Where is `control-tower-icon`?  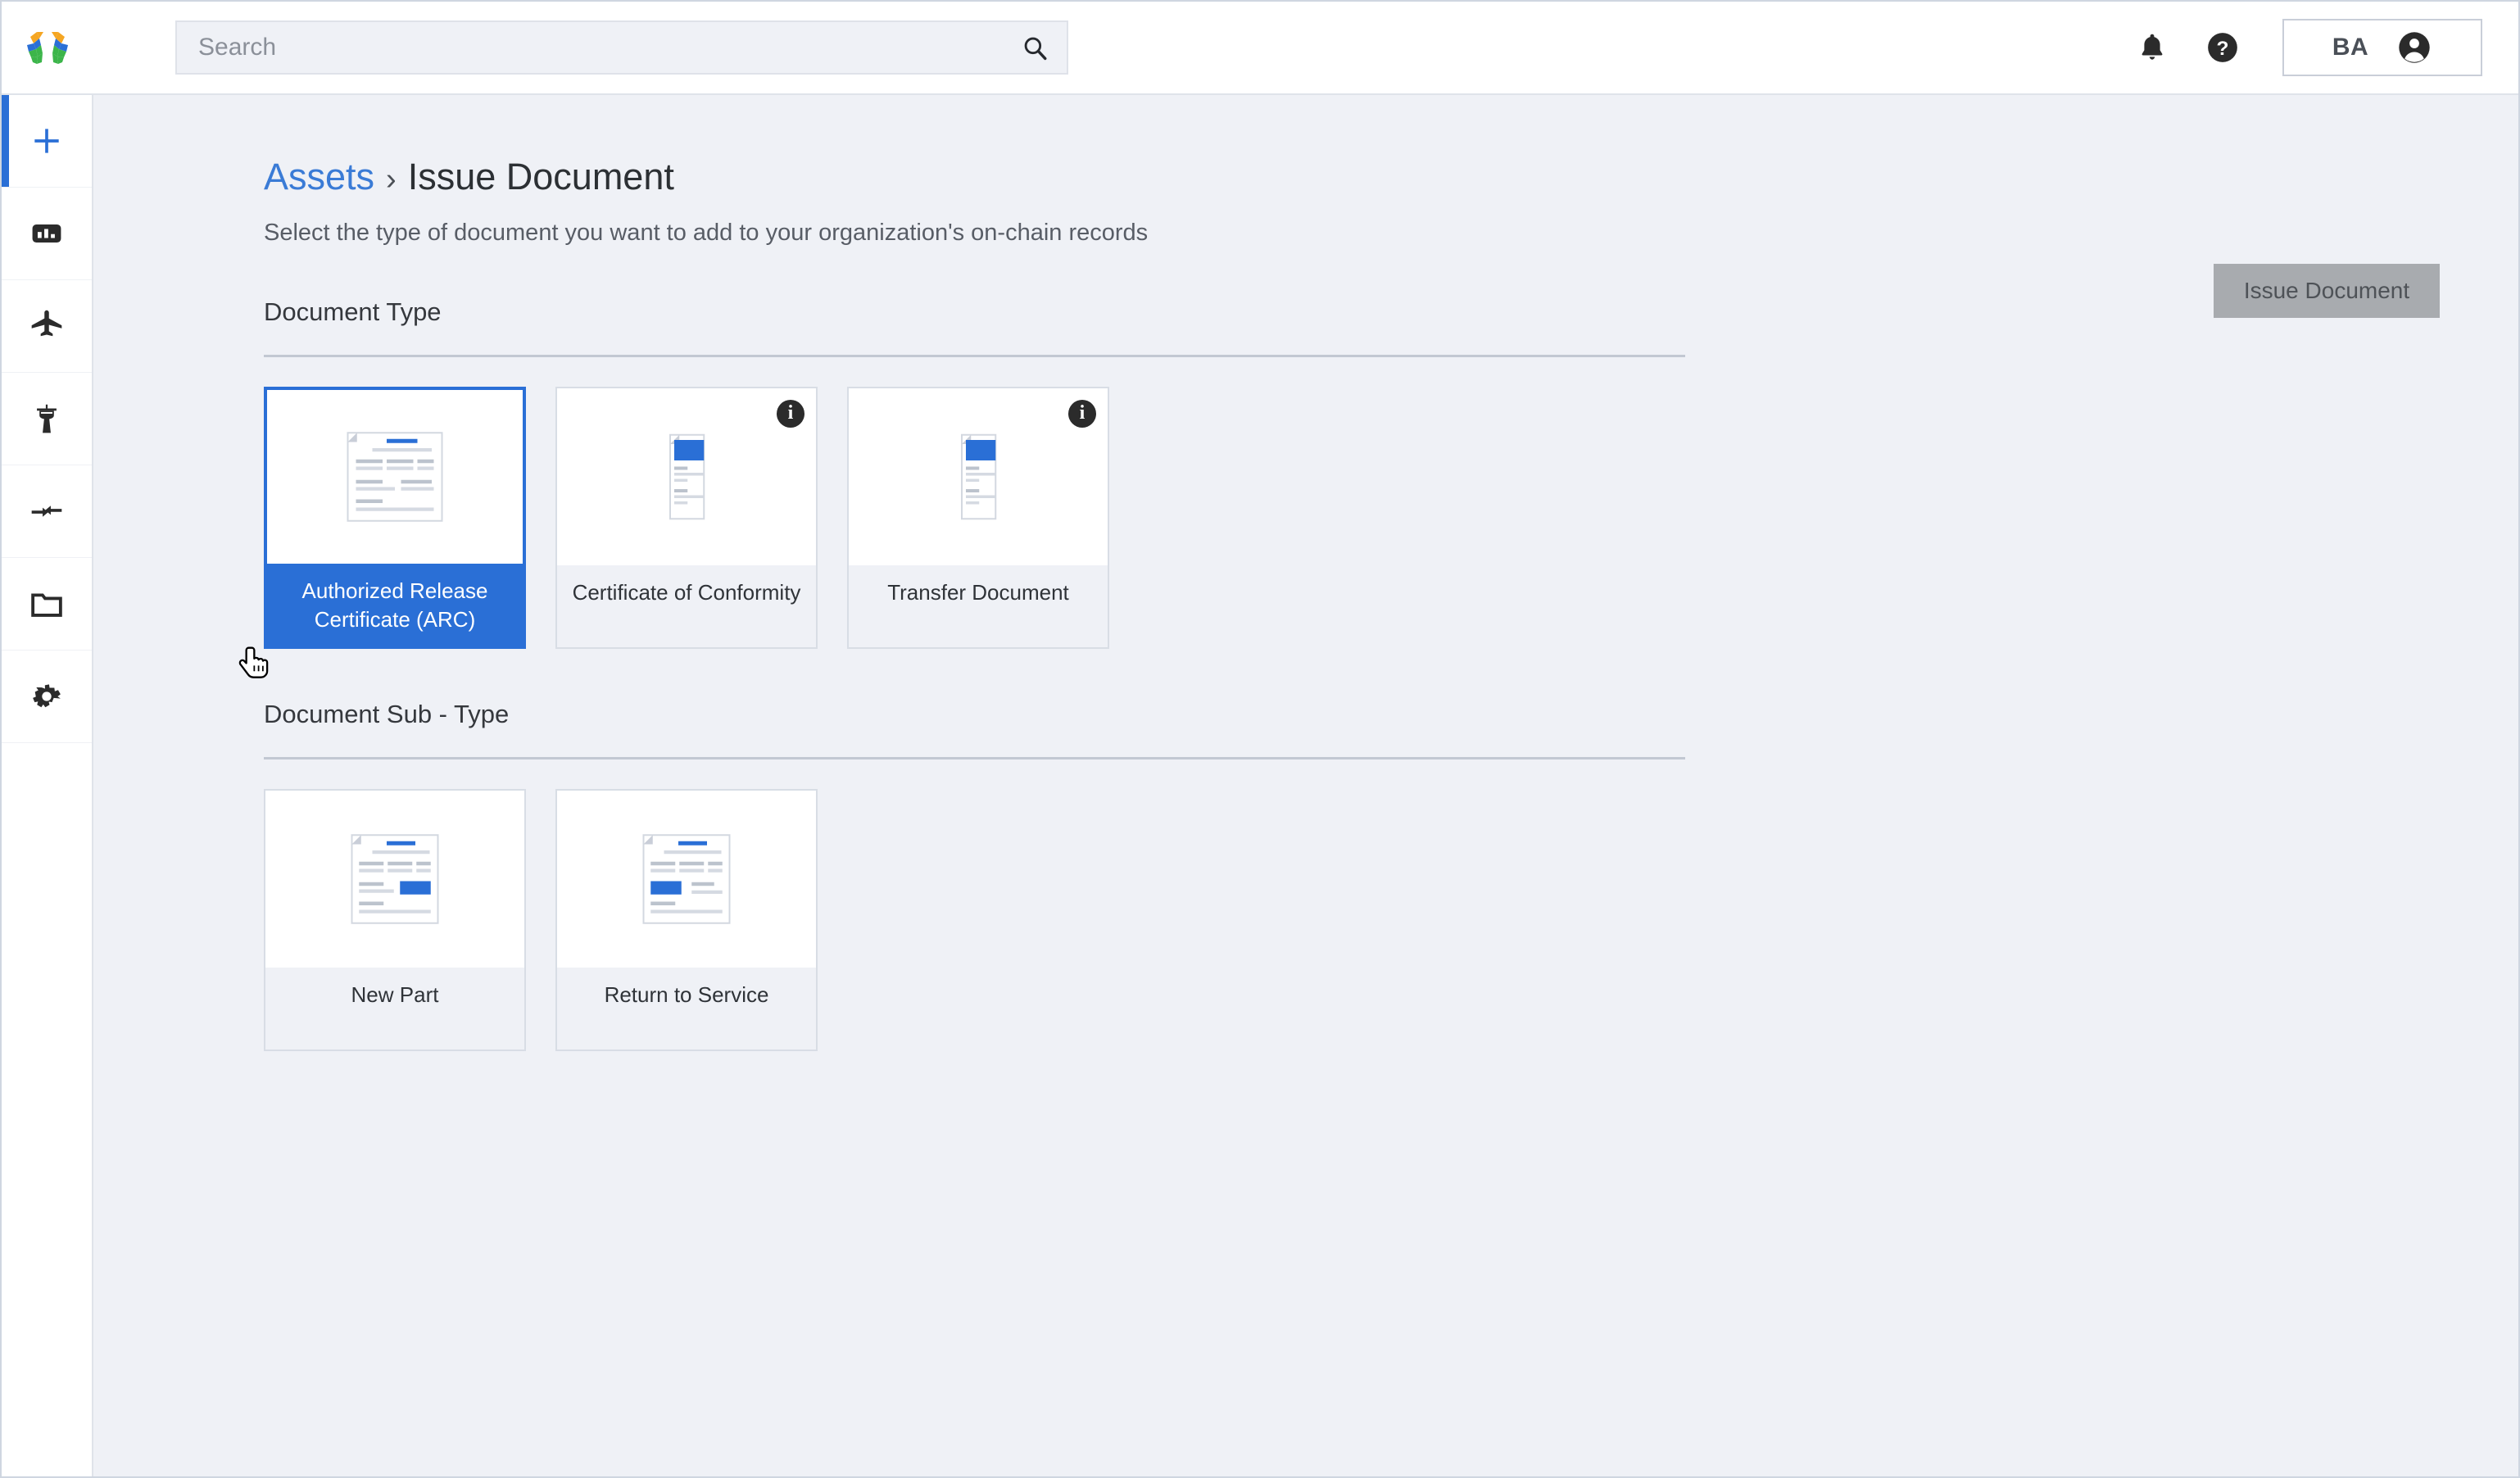 control-tower-icon is located at coordinates (47, 418).